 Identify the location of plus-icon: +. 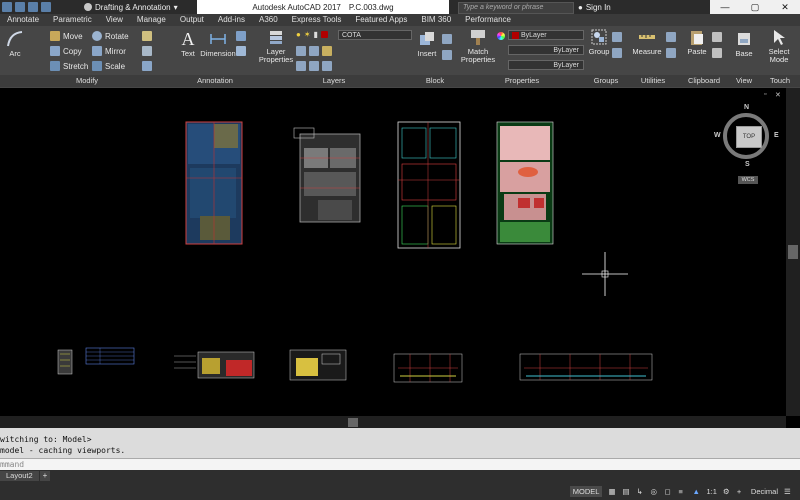
(741, 491).